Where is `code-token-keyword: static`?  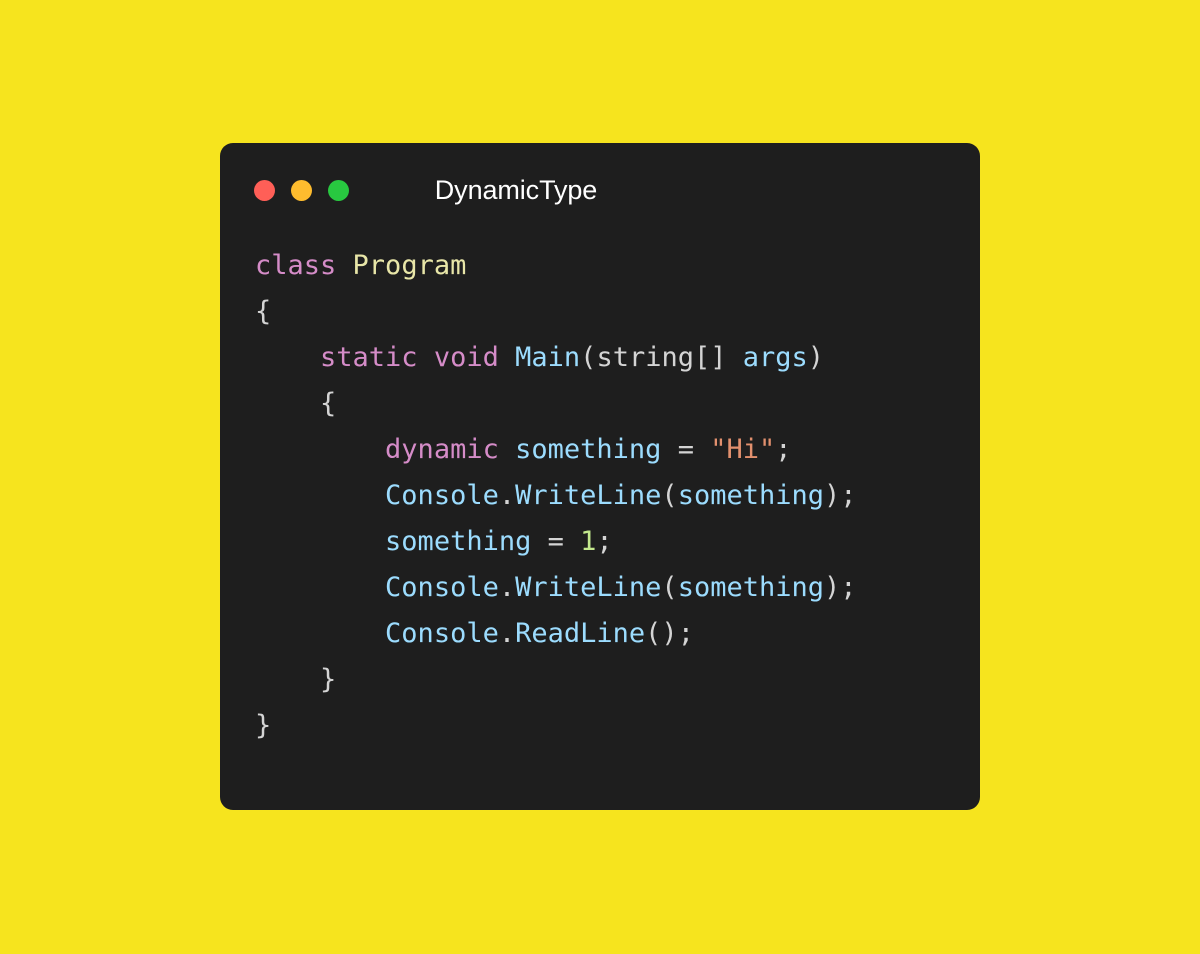 code-token-keyword: static is located at coordinates (369, 357).